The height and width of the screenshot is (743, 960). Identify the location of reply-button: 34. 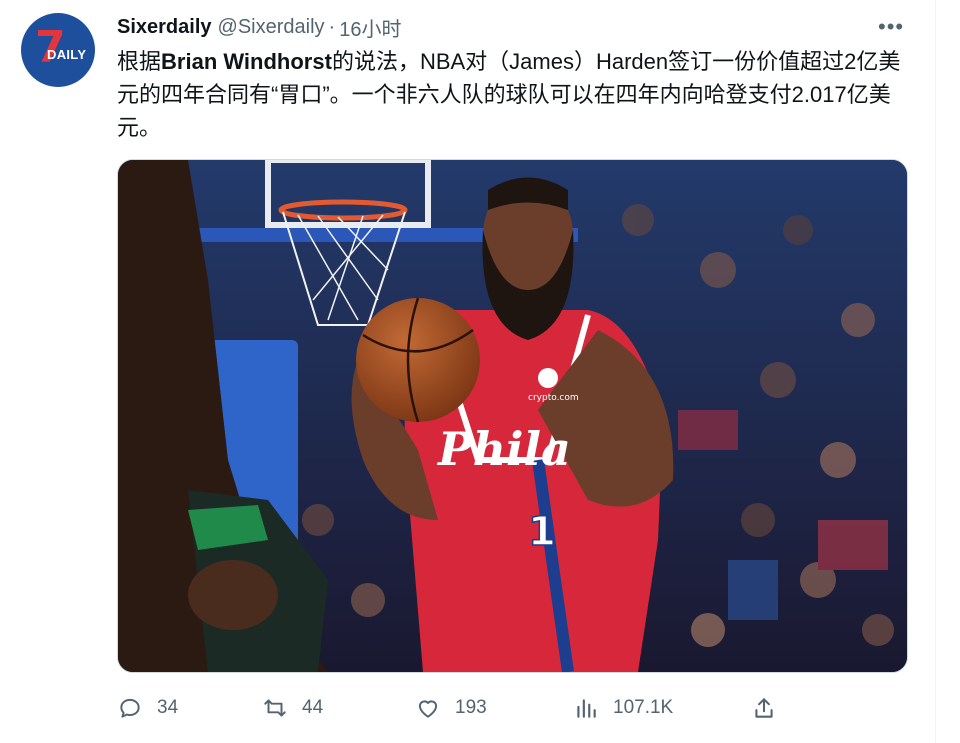
(147, 708).